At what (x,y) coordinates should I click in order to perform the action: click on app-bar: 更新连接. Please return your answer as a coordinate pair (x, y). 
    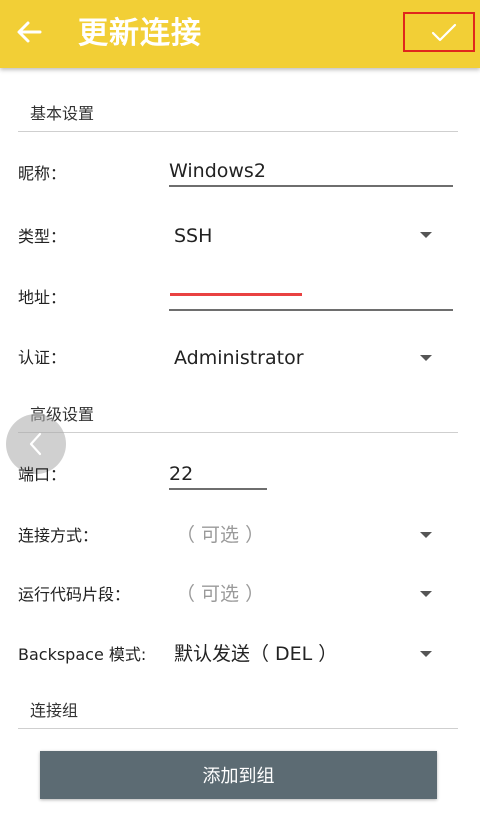
    Looking at the image, I should click on (240, 34).